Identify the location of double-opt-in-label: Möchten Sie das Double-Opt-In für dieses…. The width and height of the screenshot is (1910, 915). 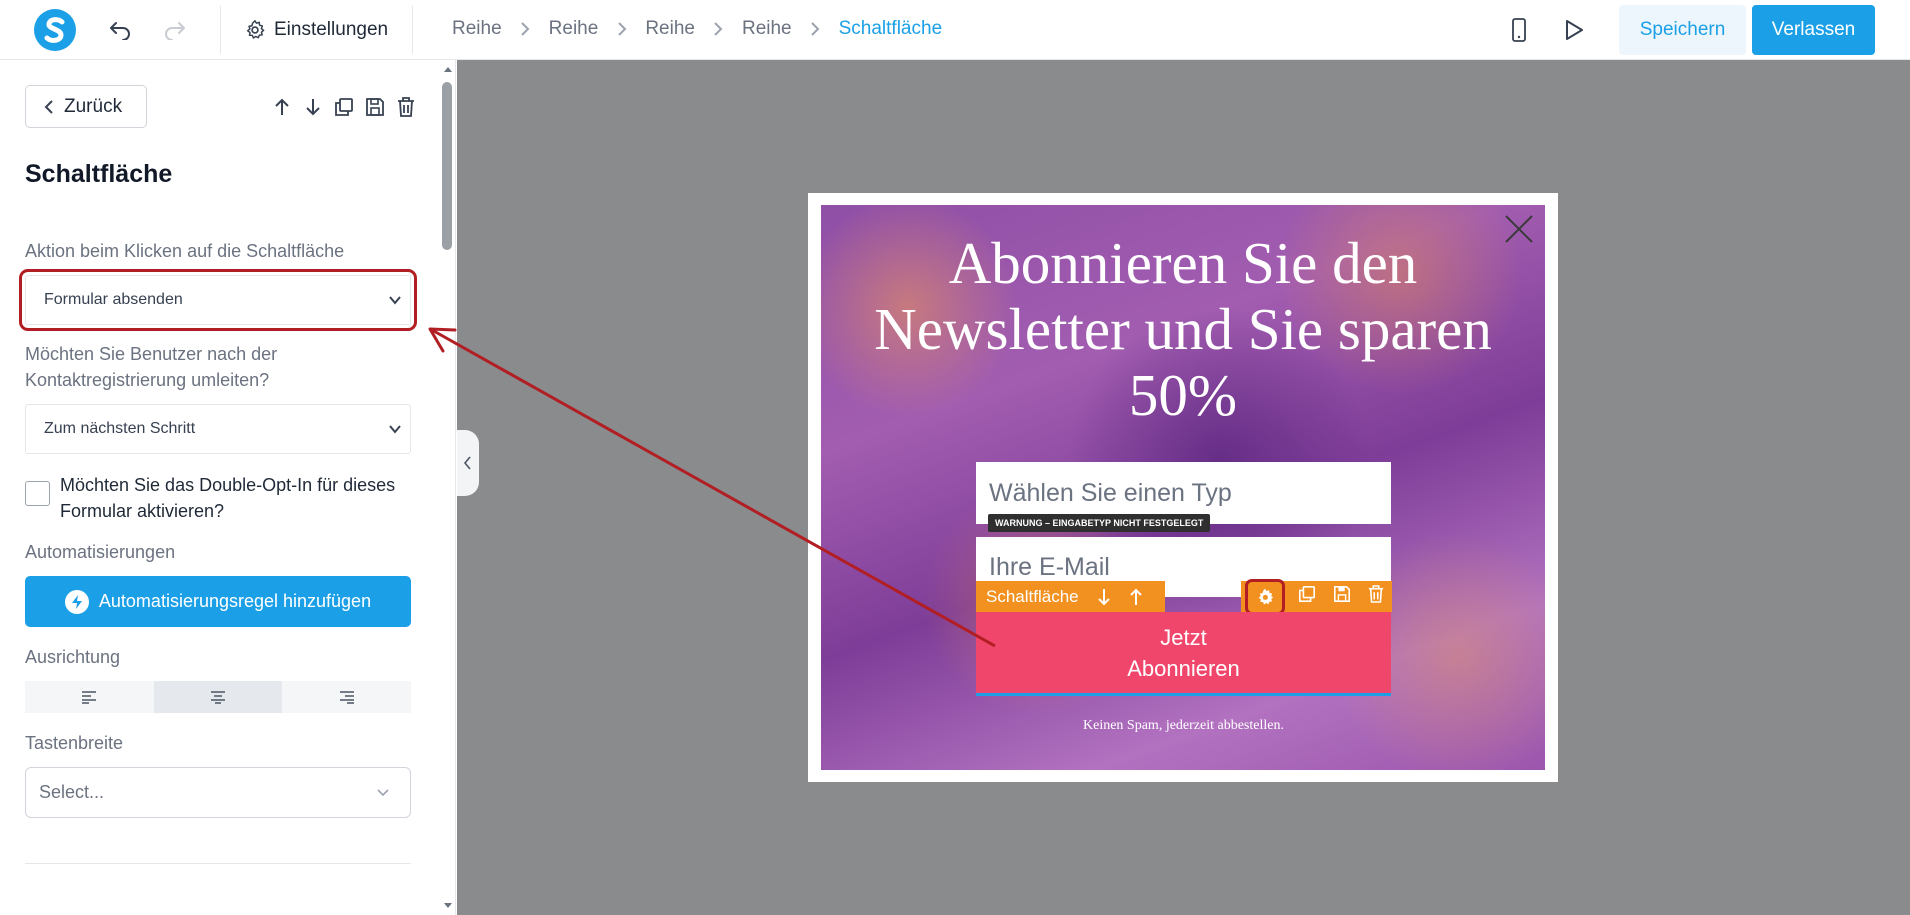
(228, 498).